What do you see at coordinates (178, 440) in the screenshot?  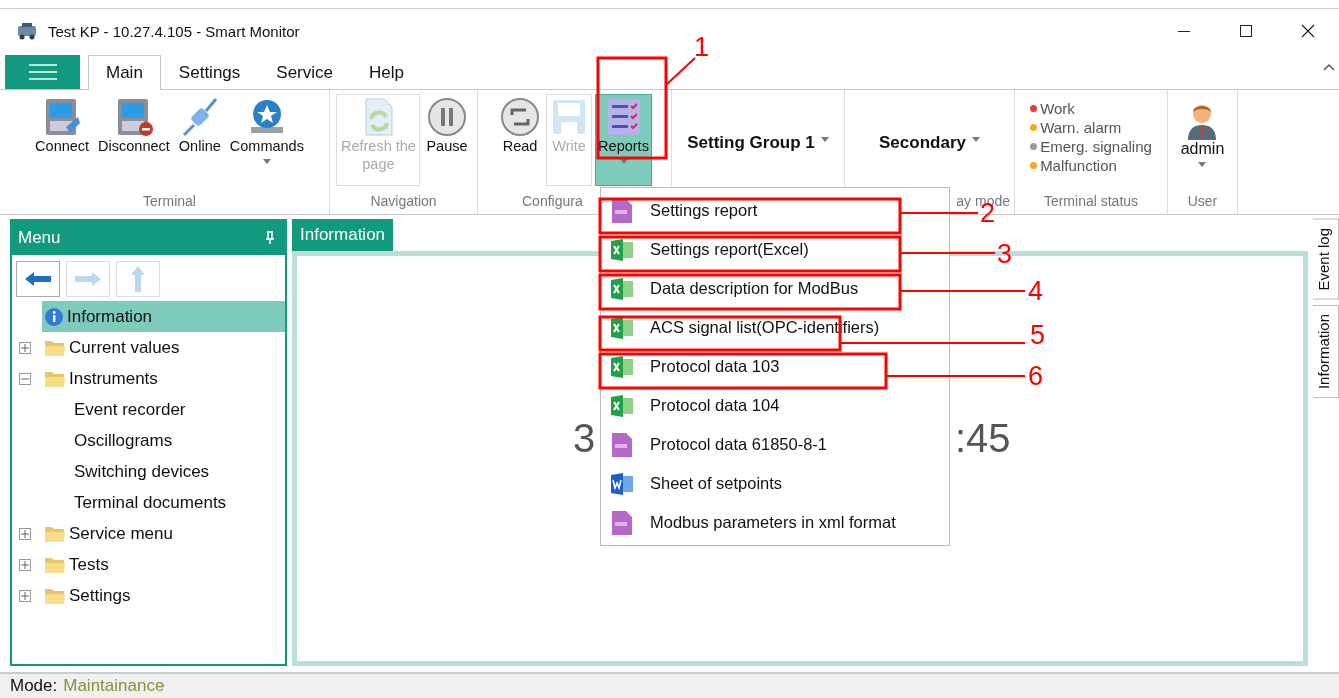 I see `tree-item: Oscillograms` at bounding box center [178, 440].